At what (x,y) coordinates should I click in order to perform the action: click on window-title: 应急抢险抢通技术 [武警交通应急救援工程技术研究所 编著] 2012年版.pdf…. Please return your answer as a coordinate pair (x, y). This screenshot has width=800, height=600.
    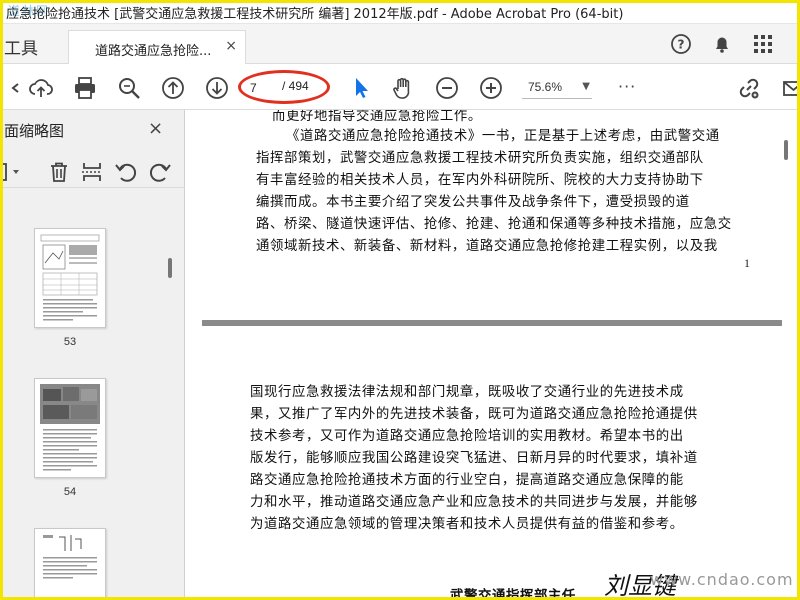
    Looking at the image, I should click on (315, 14).